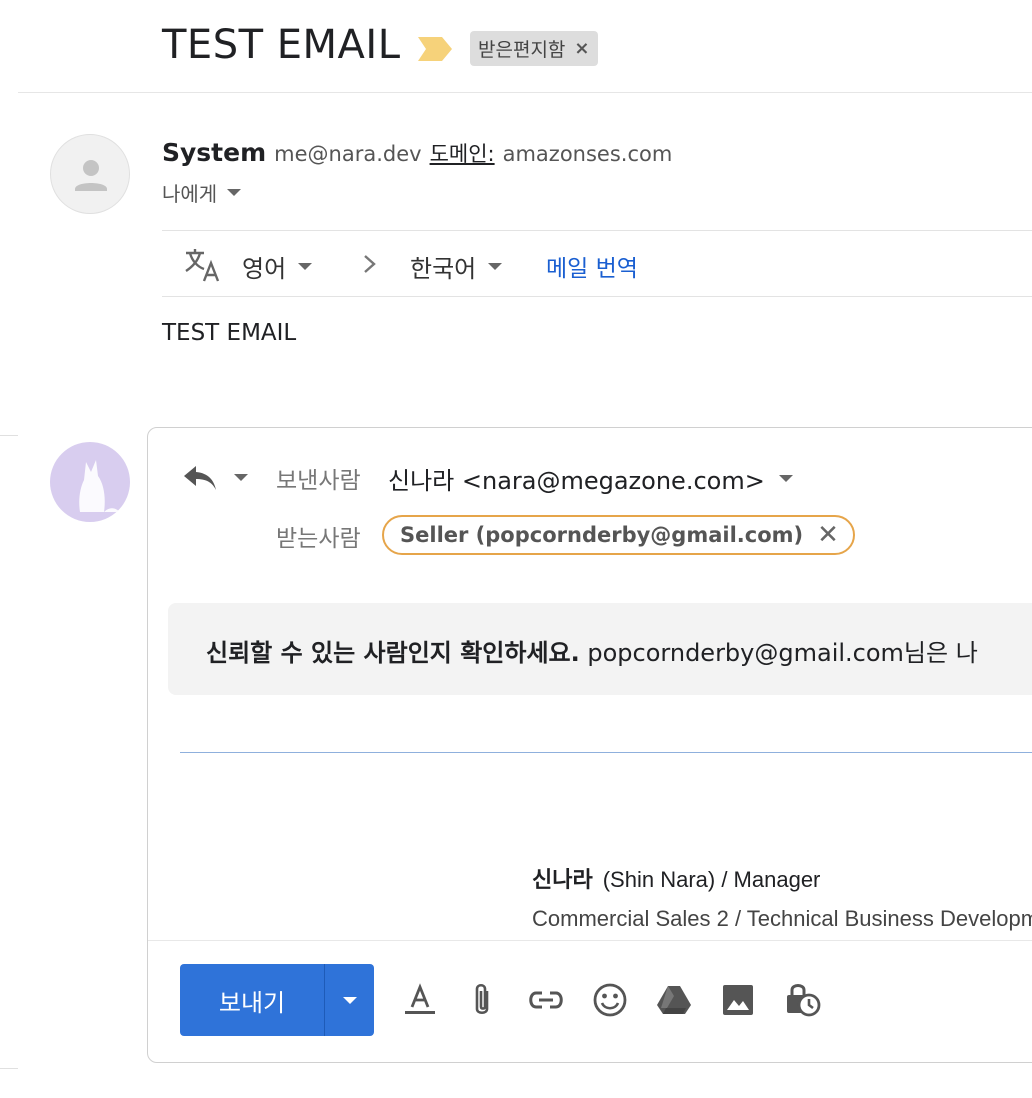 This screenshot has width=1032, height=1098. What do you see at coordinates (482, 1000) in the screenshot?
I see `attach-icon` at bounding box center [482, 1000].